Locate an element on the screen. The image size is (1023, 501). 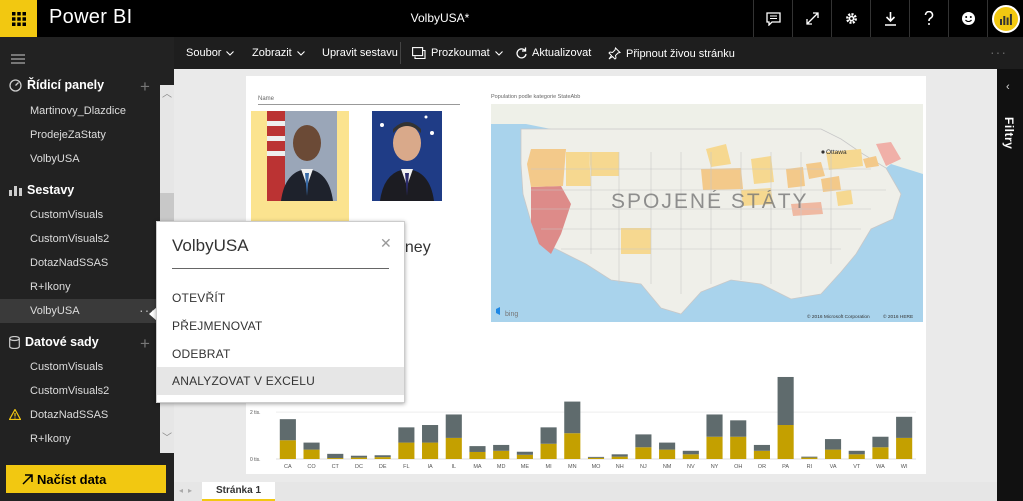
report-item: CustomVisuals is located at coordinates (66, 215).